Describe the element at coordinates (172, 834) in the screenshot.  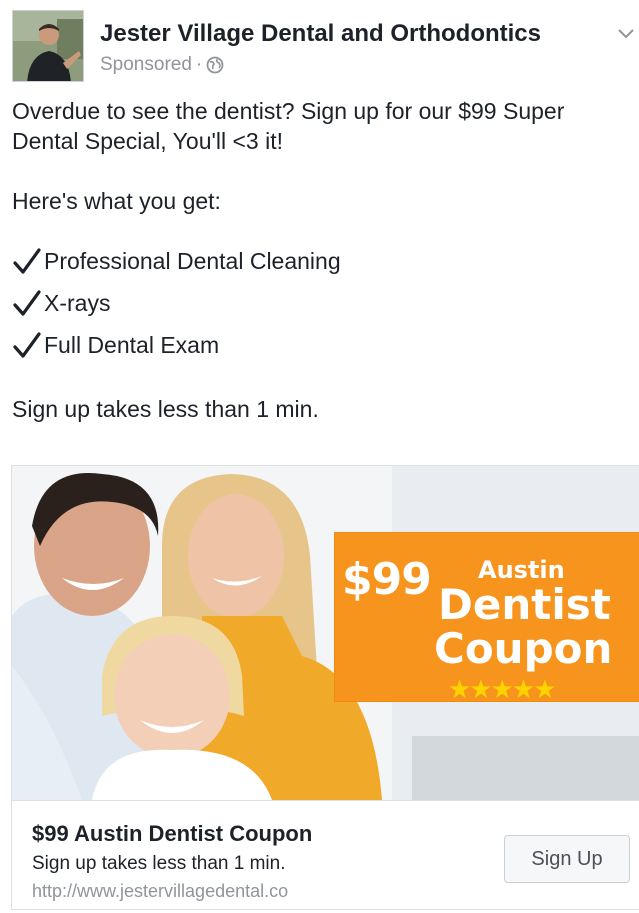
I see `card-title: $99 Austin Dentist Coupon` at that location.